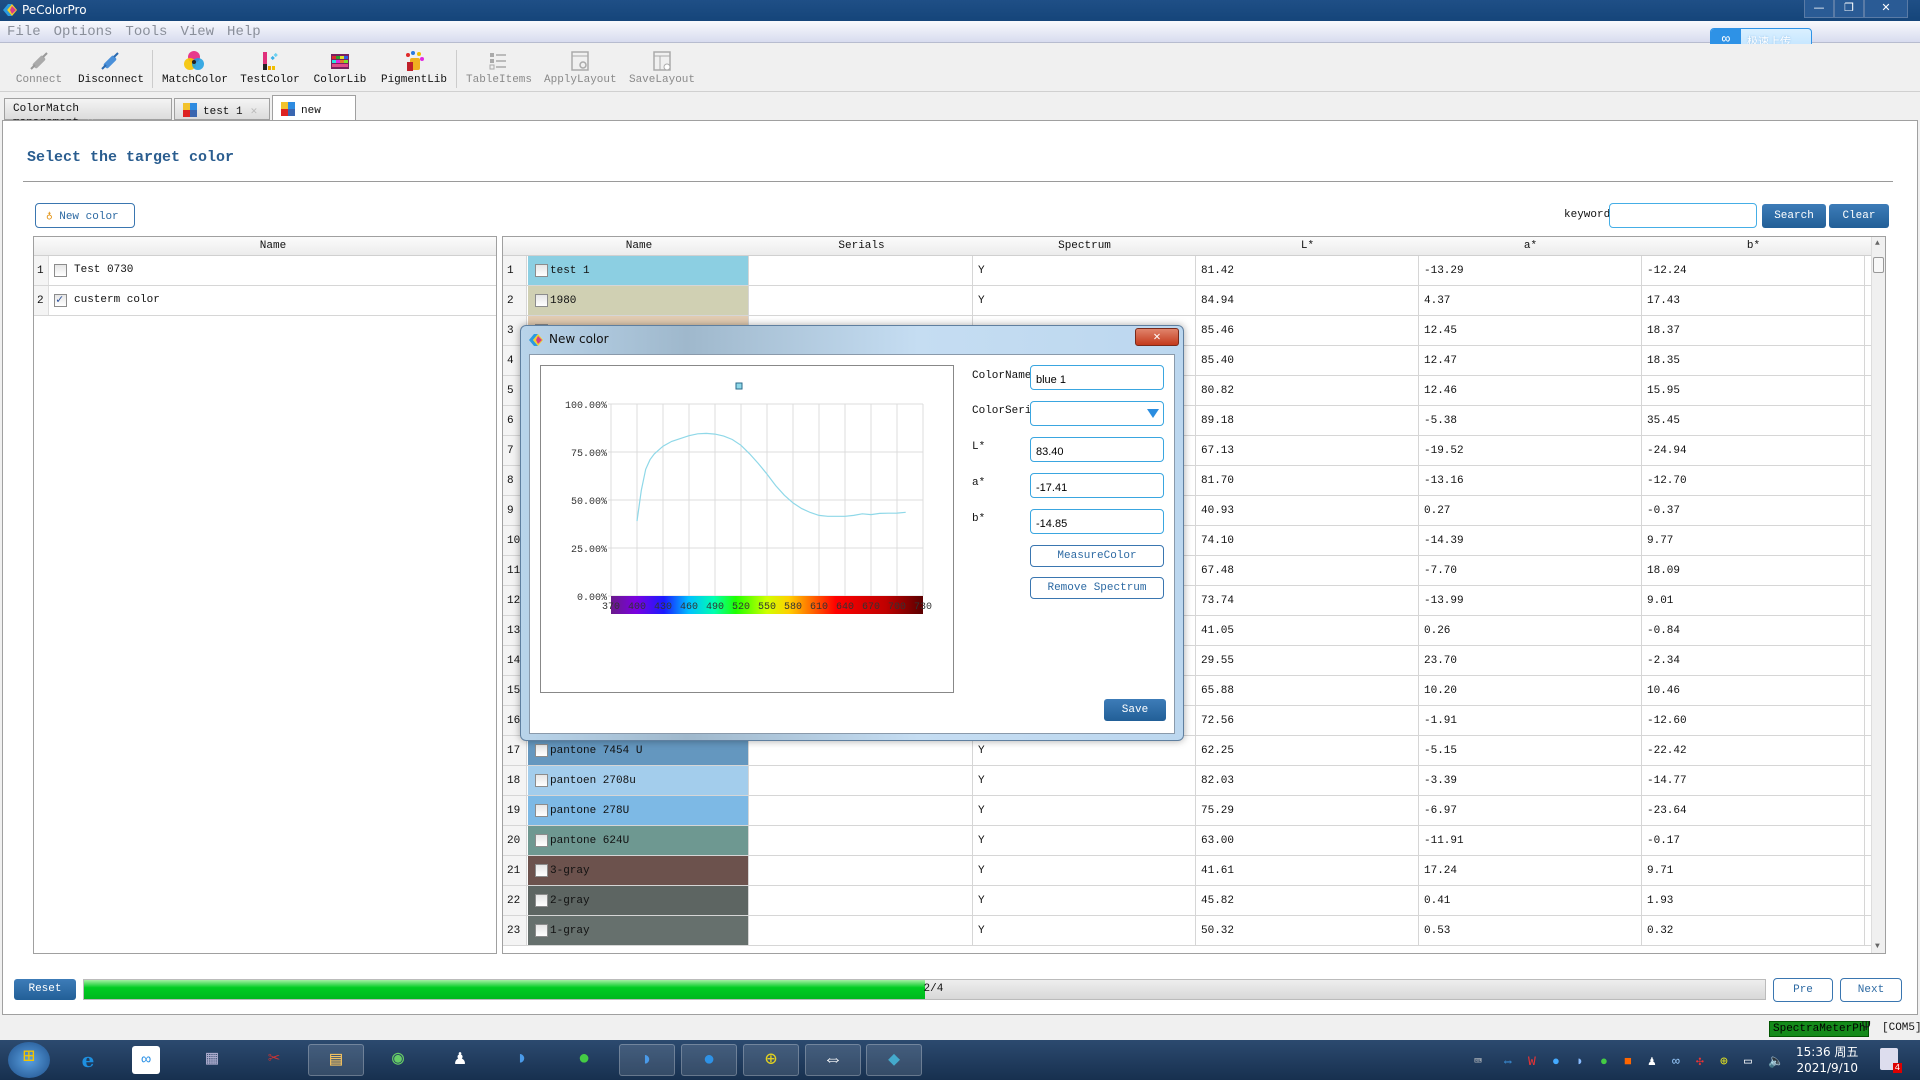  Describe the element at coordinates (1794, 216) in the screenshot. I see `search-button: Search` at that location.